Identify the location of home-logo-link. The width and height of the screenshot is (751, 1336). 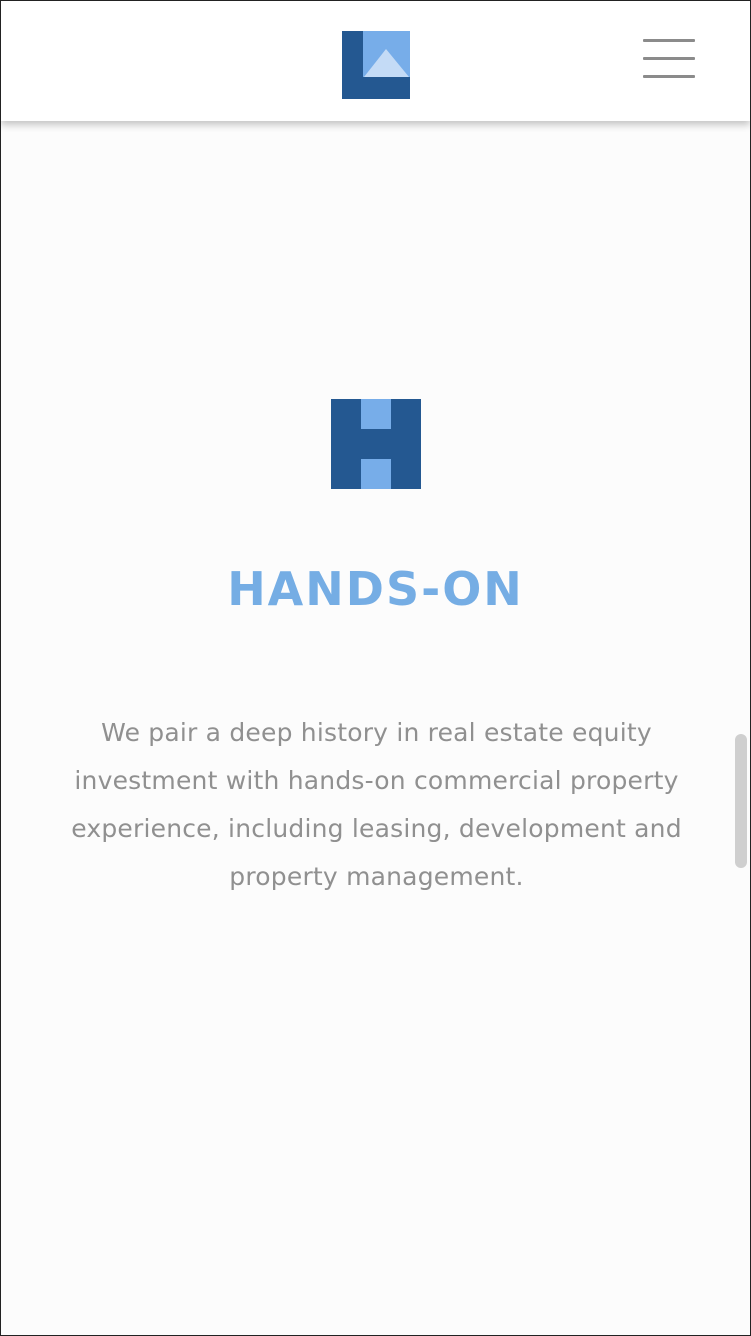
(376, 65).